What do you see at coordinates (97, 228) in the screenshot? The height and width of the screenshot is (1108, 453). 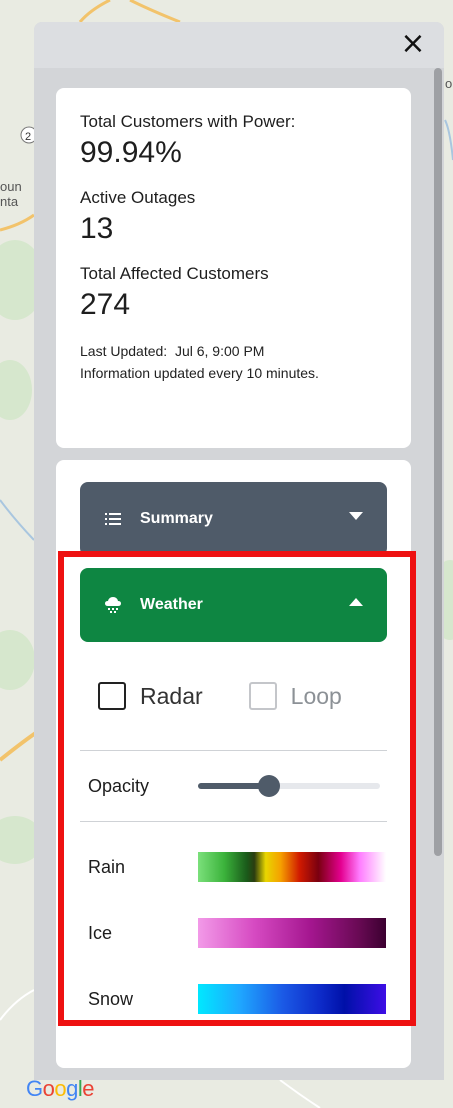 I see `active-outages-value: 13` at bounding box center [97, 228].